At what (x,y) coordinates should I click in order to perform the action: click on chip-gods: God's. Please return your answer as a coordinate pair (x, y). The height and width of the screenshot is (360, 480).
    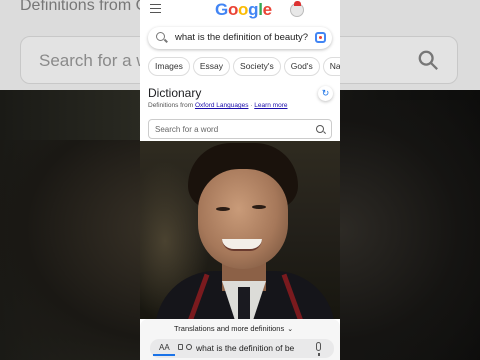
    Looking at the image, I should click on (301, 66).